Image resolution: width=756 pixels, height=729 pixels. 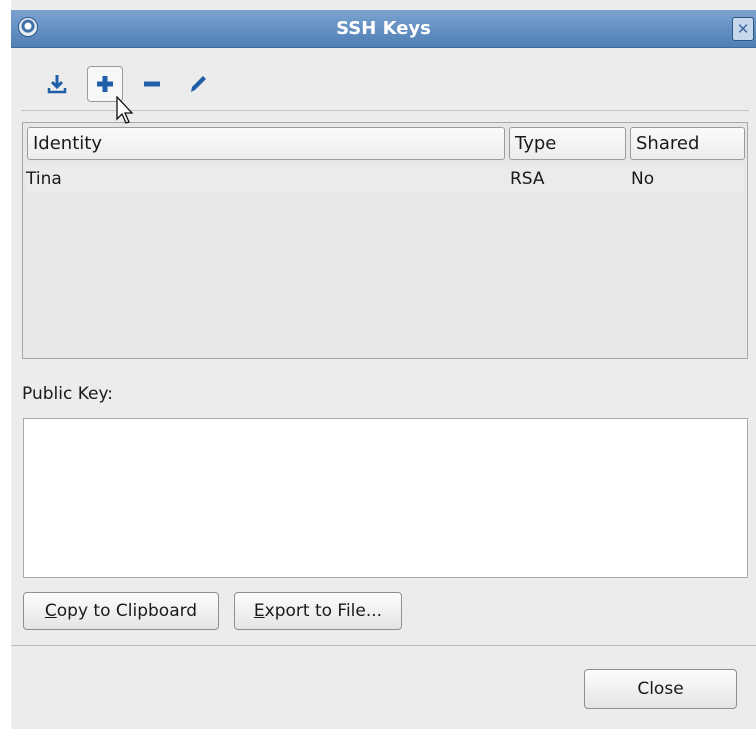 What do you see at coordinates (105, 84) in the screenshot?
I see `add-icon` at bounding box center [105, 84].